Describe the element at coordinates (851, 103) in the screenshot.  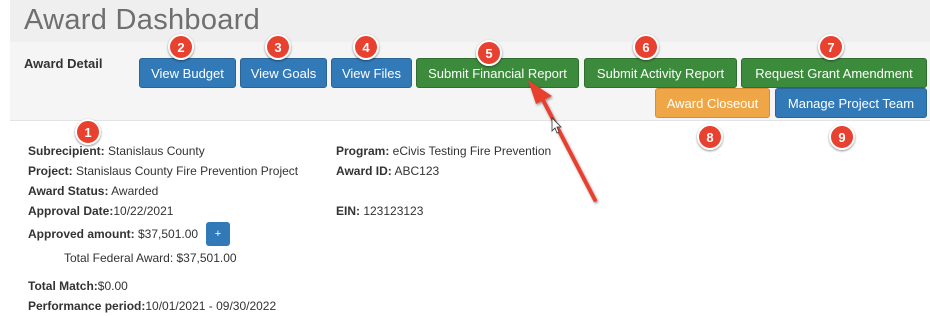
I see `manage-project-team-button: Manage Project Team` at that location.